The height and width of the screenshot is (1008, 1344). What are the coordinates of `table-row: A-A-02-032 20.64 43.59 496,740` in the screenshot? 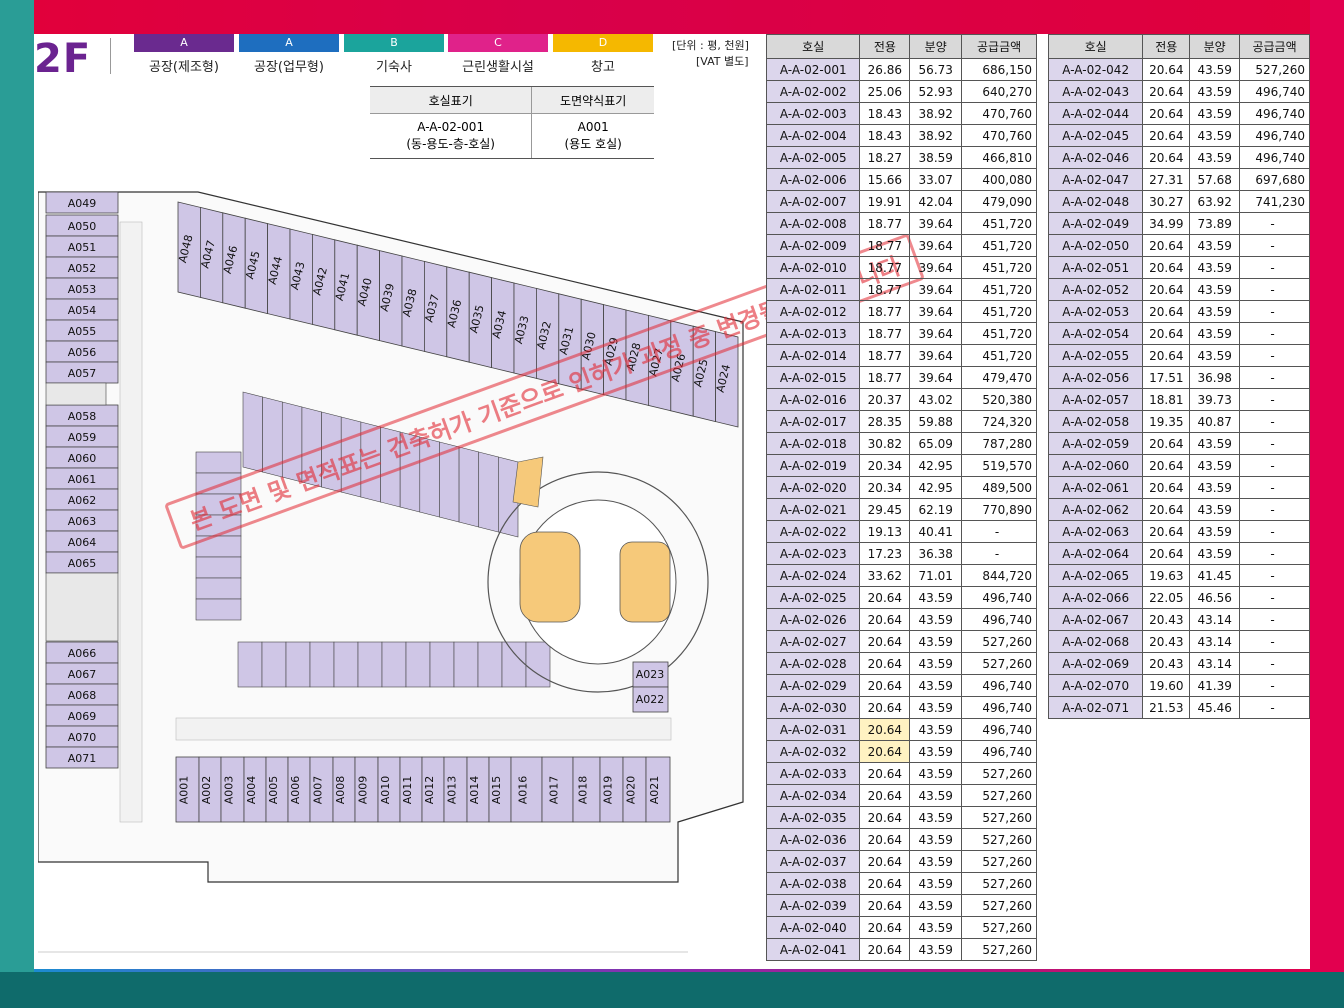 It's located at (901, 751).